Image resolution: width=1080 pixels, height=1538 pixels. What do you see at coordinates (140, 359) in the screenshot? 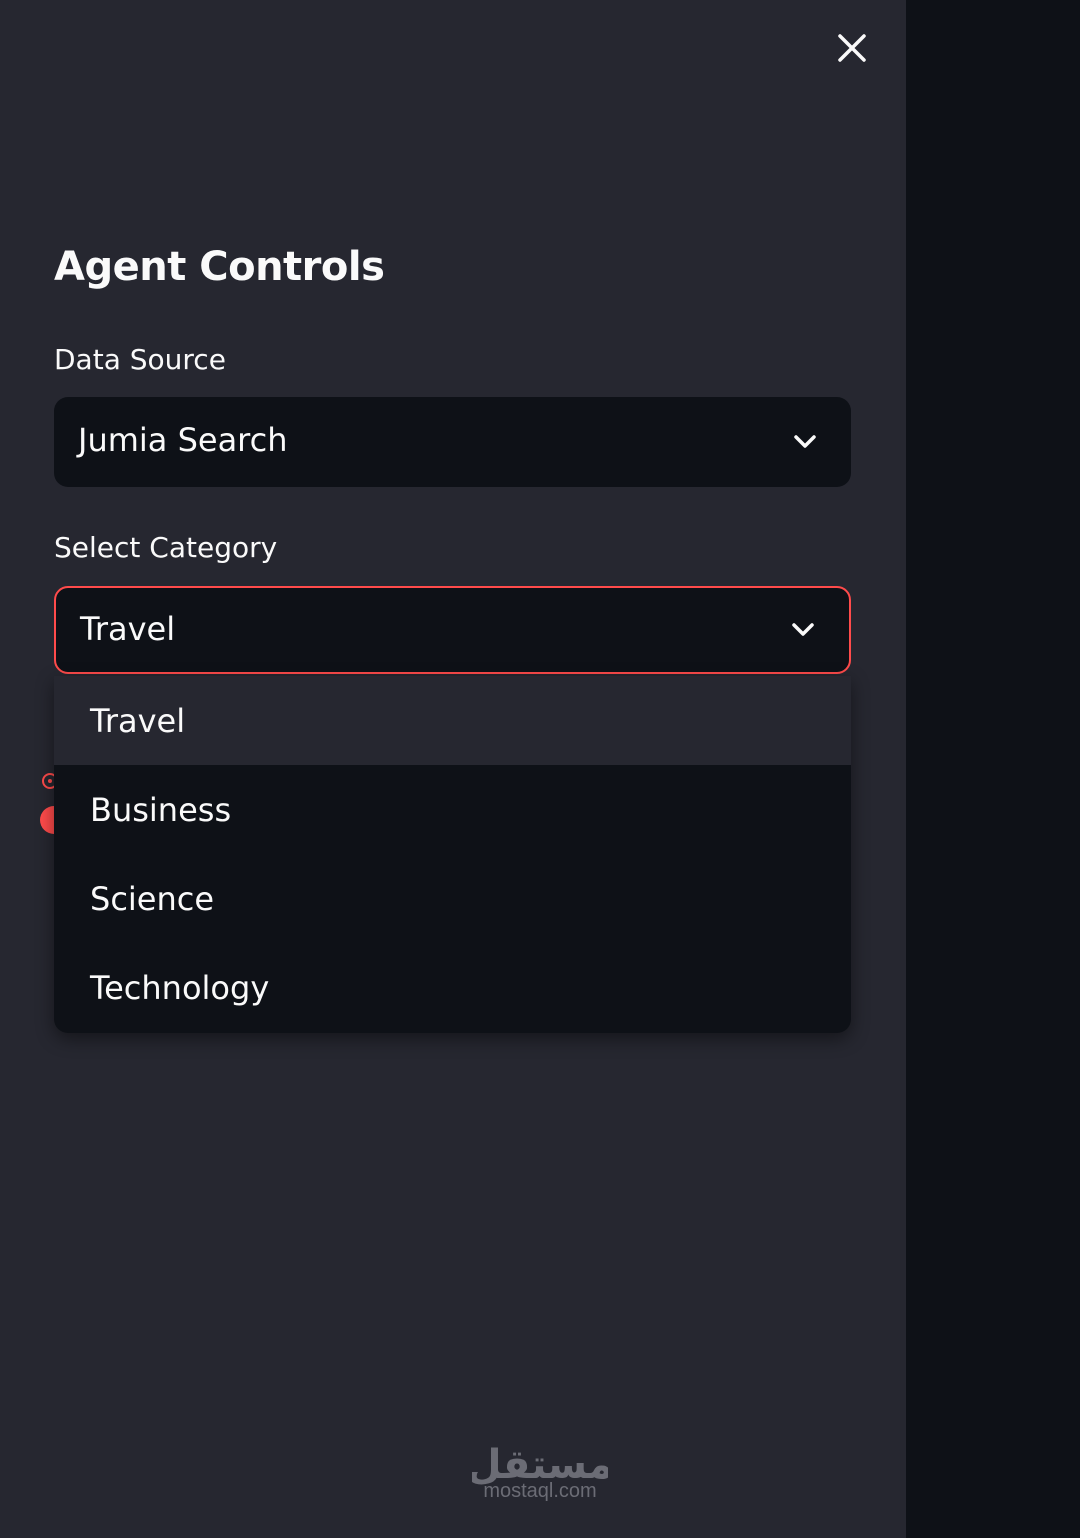
I see `data-source-label: Data Source` at bounding box center [140, 359].